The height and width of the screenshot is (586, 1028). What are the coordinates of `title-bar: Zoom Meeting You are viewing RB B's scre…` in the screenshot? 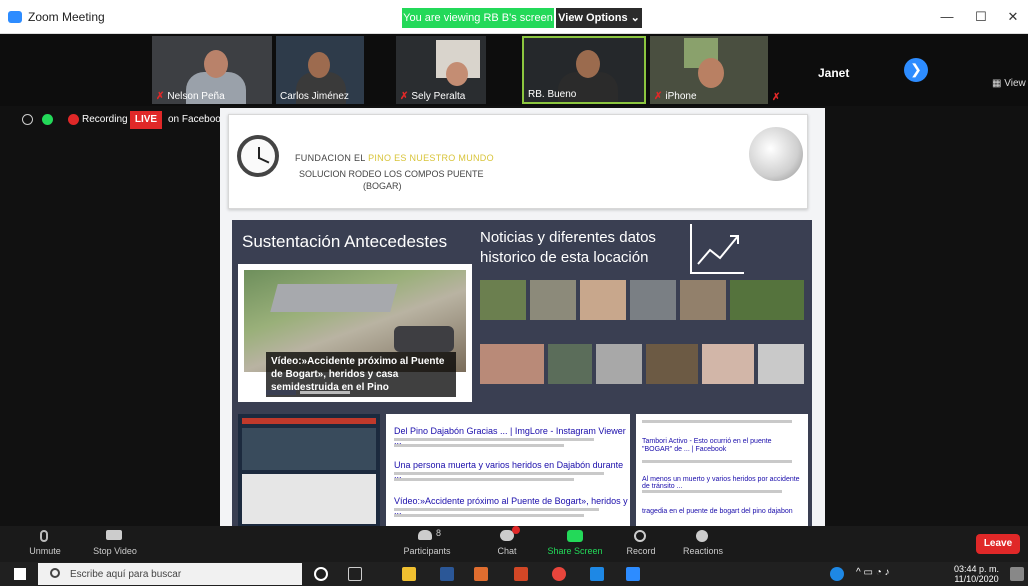 It's located at (514, 17).